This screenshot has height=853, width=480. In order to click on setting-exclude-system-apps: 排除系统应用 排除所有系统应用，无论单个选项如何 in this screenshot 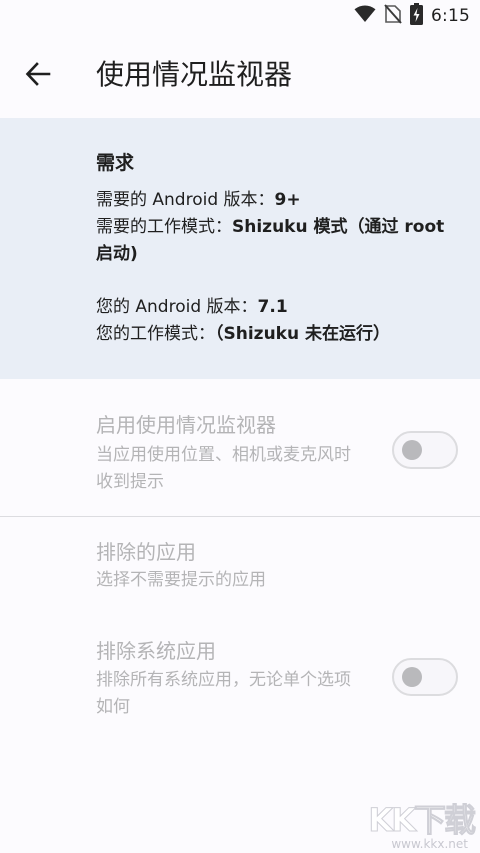, I will do `click(240, 677)`.